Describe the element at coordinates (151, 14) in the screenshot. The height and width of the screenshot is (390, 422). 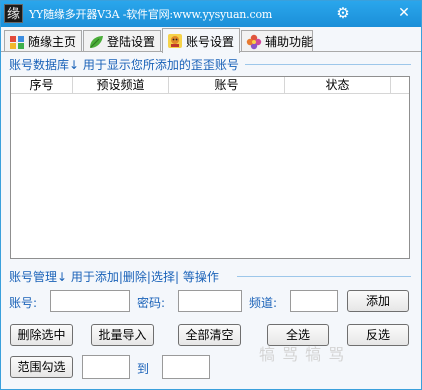
I see `window-title: YY随缘多开器V3A -软件官网:www.yysyuan.com` at that location.